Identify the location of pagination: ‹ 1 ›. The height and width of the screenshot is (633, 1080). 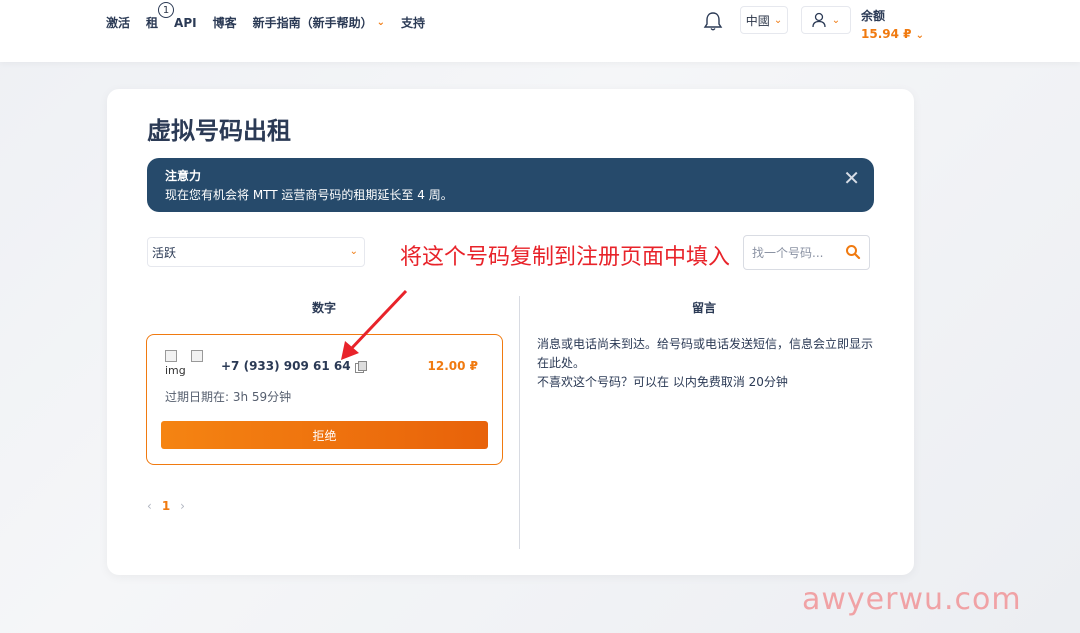
(166, 506).